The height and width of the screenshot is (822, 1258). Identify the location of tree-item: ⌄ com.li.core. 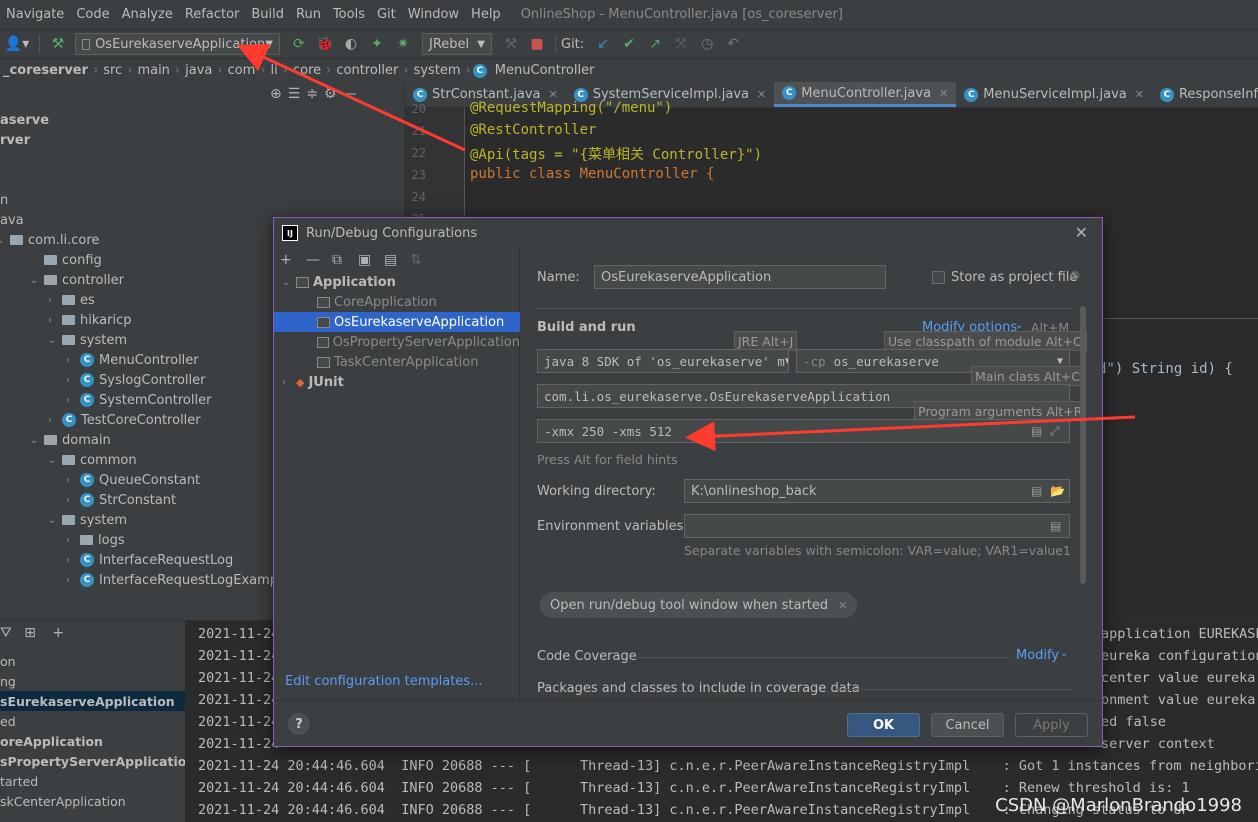
(49, 240).